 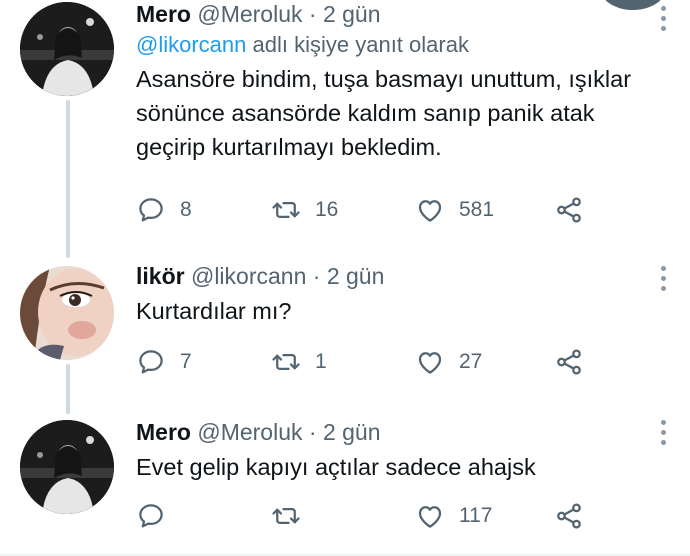 I want to click on retweet-button: 1, so click(x=299, y=362).